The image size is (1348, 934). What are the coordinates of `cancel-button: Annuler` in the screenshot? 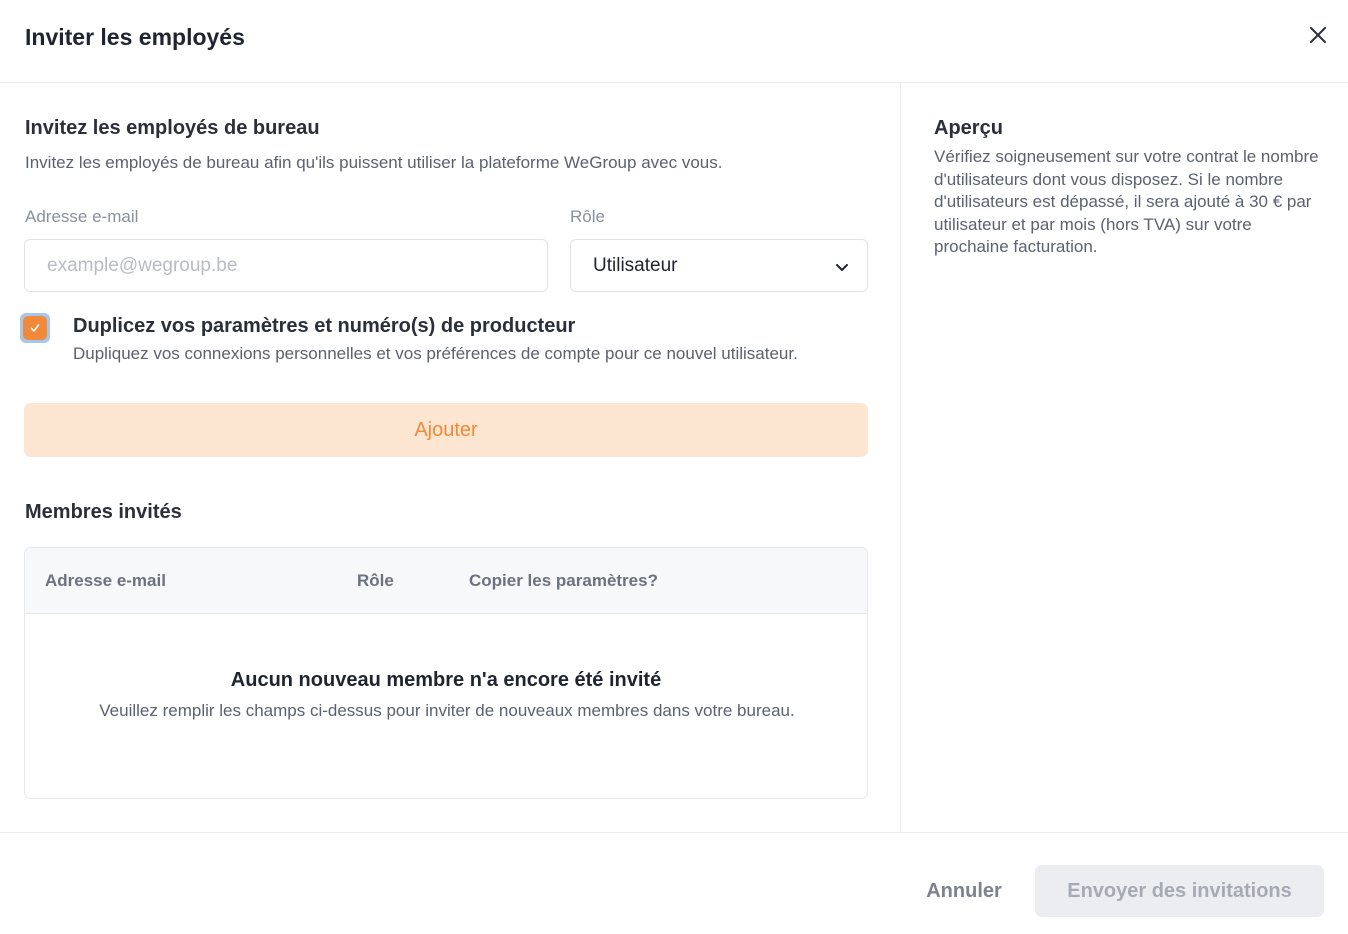 It's located at (964, 891).